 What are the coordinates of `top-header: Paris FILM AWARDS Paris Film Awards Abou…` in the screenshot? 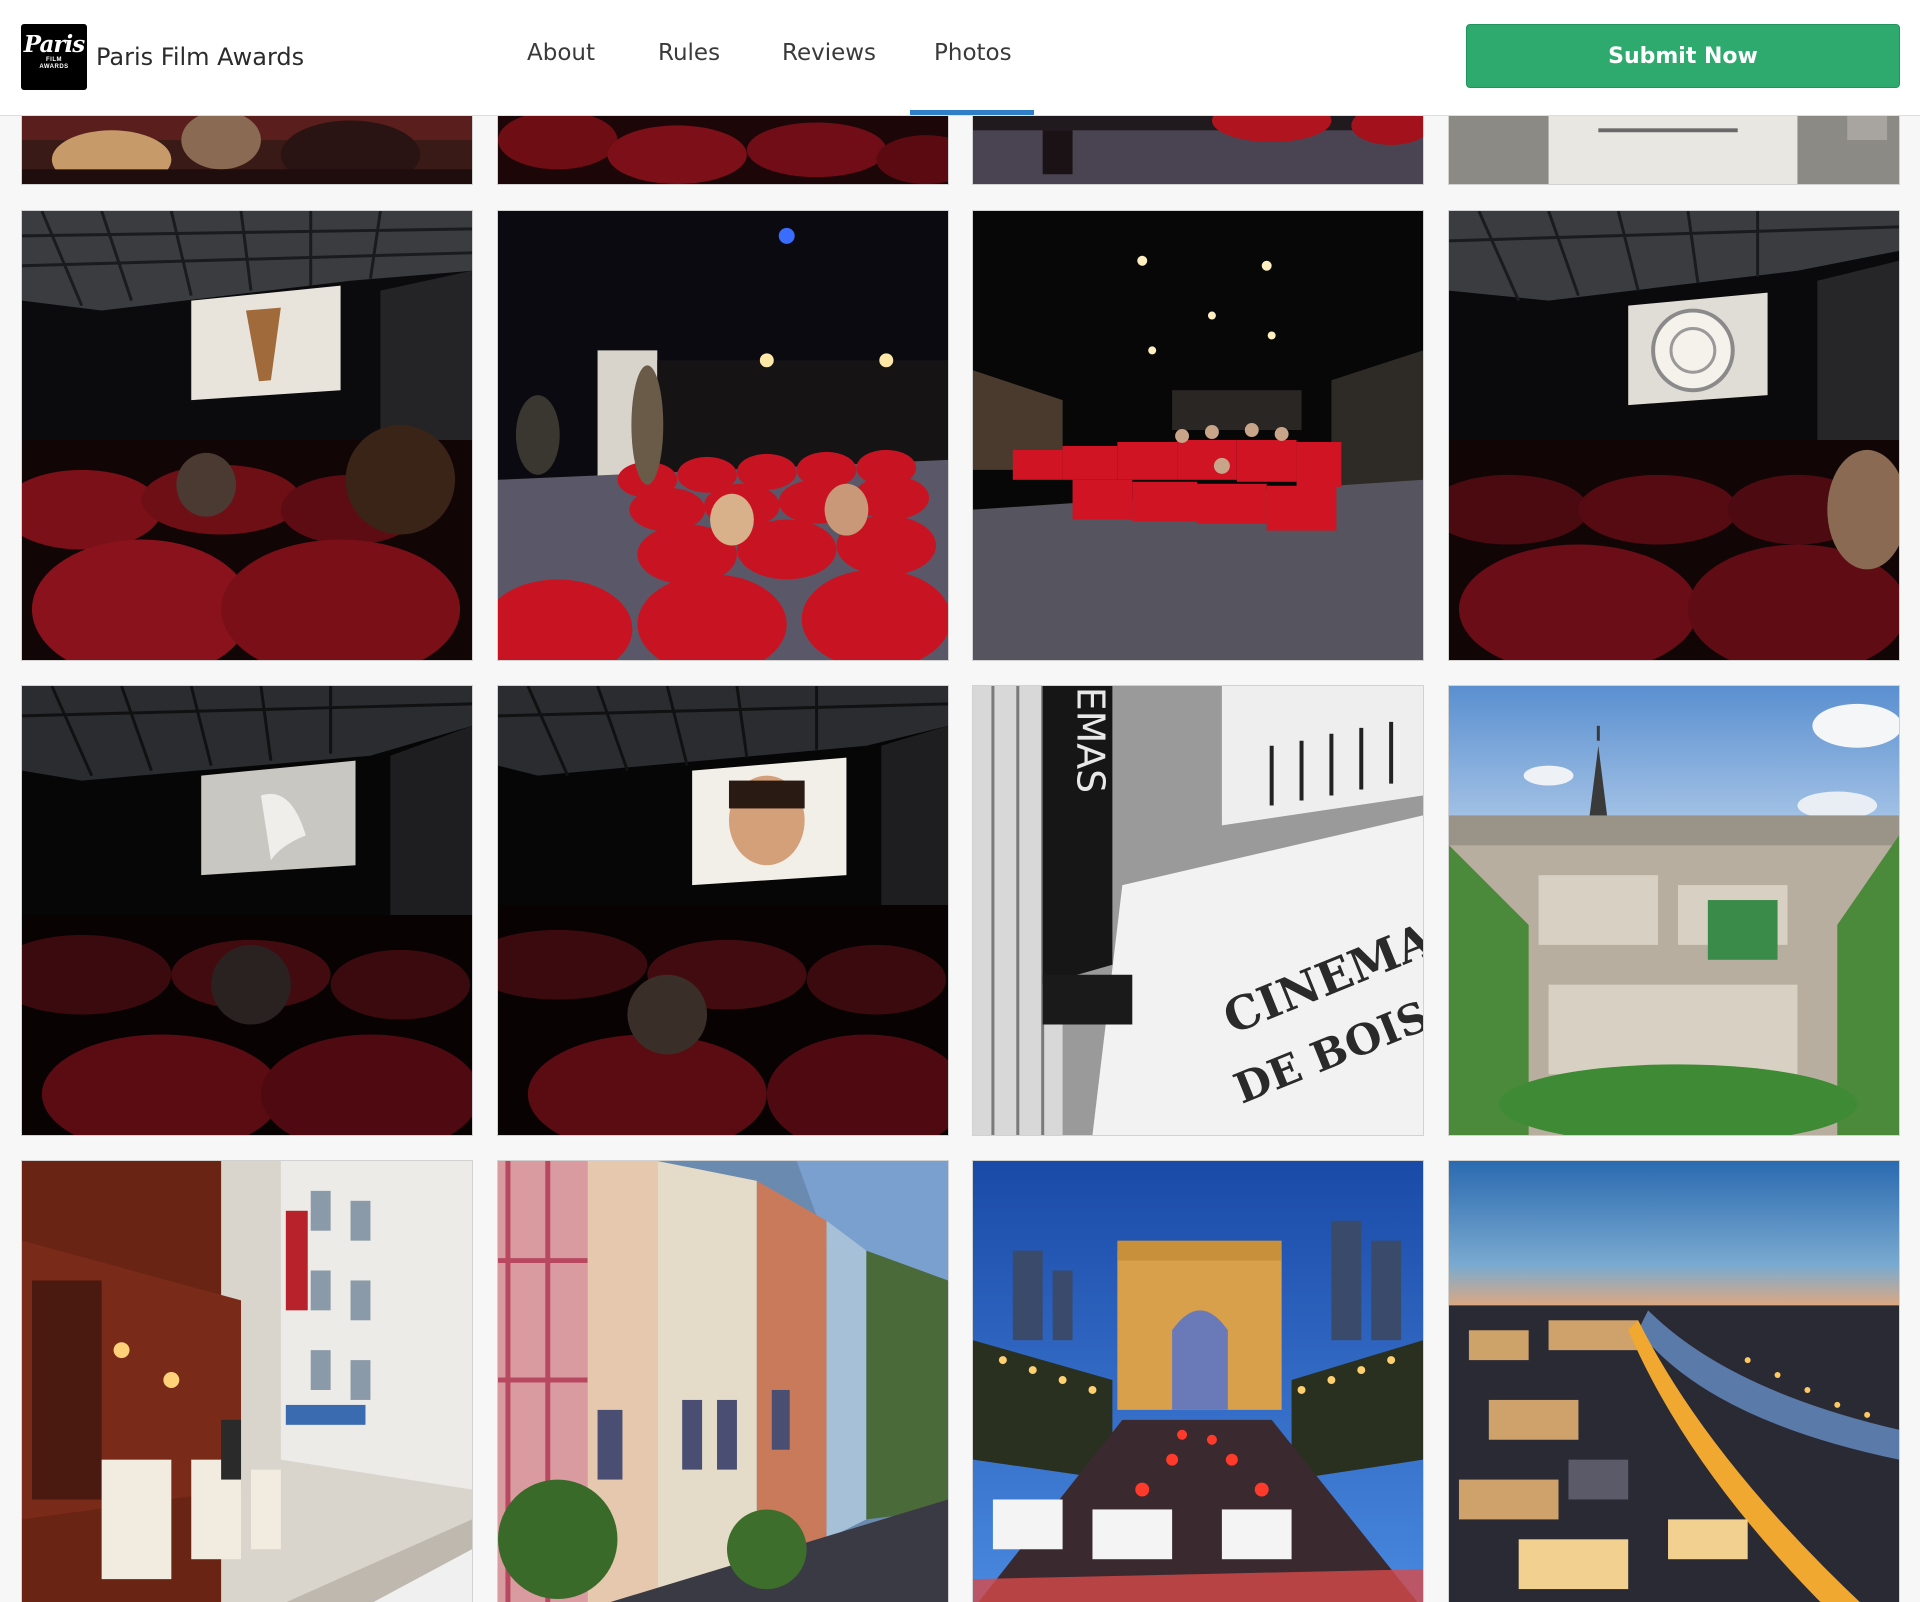 It's located at (960, 58).